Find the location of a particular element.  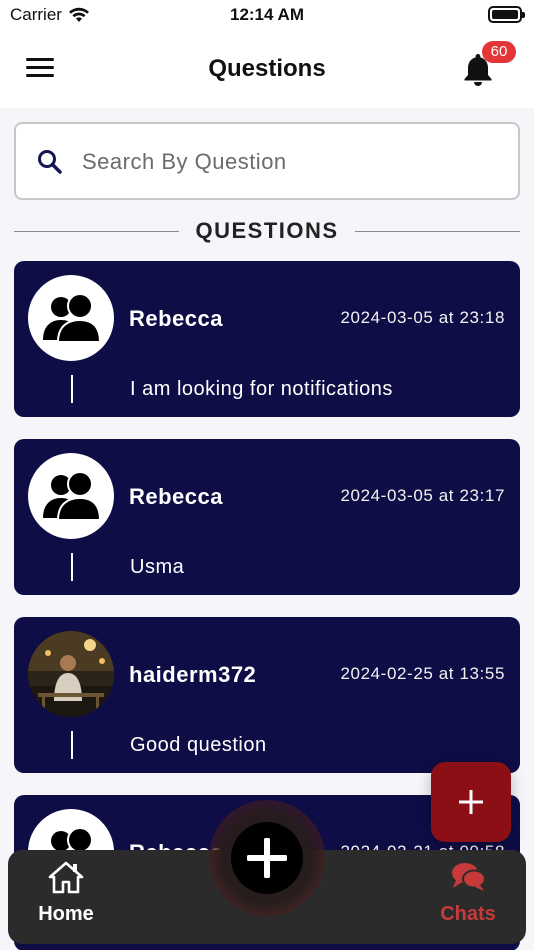

status-bar: Carrier 12:14 AM is located at coordinates (267, 15).